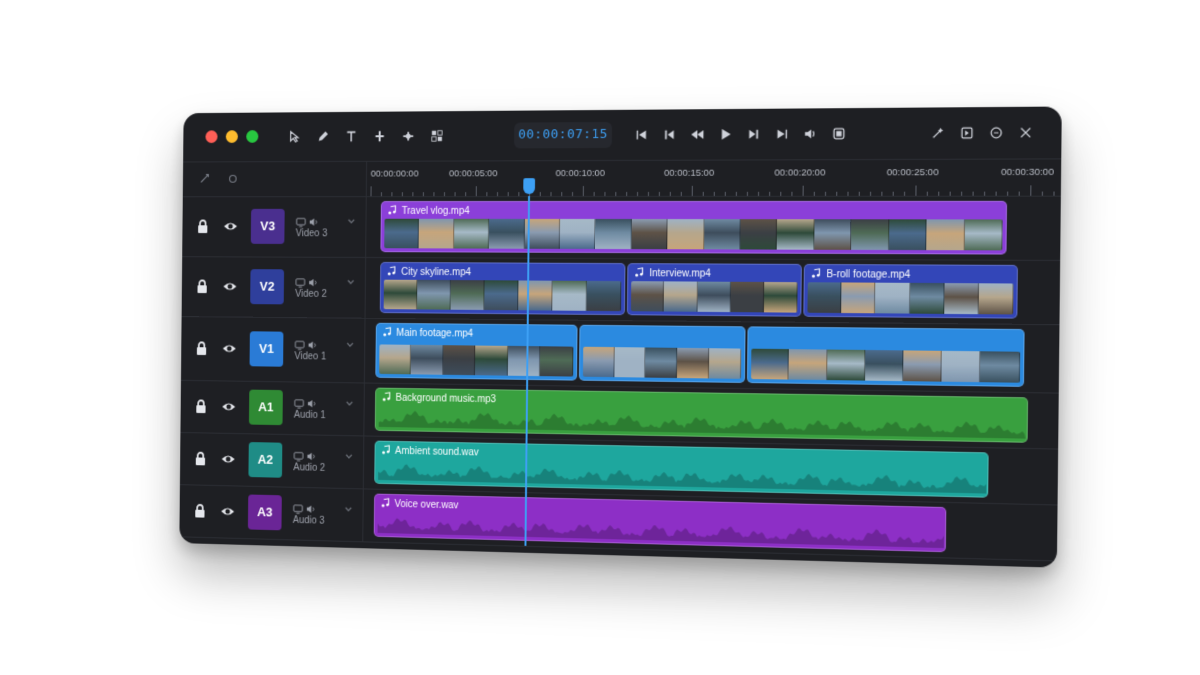 The image size is (1200, 675). What do you see at coordinates (265, 460) in the screenshot?
I see `track-badge: A2` at bounding box center [265, 460].